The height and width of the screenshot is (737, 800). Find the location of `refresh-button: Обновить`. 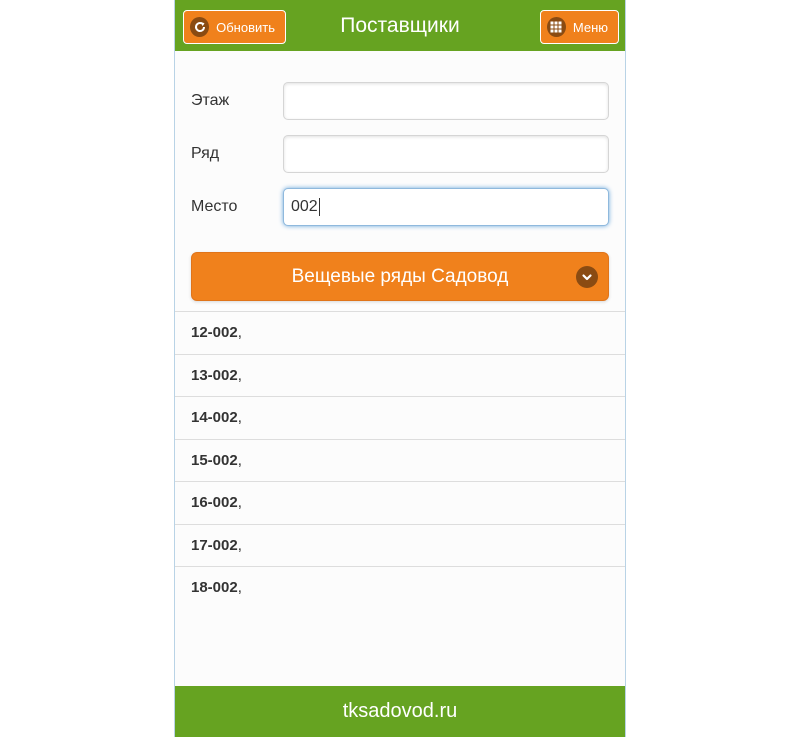

refresh-button: Обновить is located at coordinates (234, 27).